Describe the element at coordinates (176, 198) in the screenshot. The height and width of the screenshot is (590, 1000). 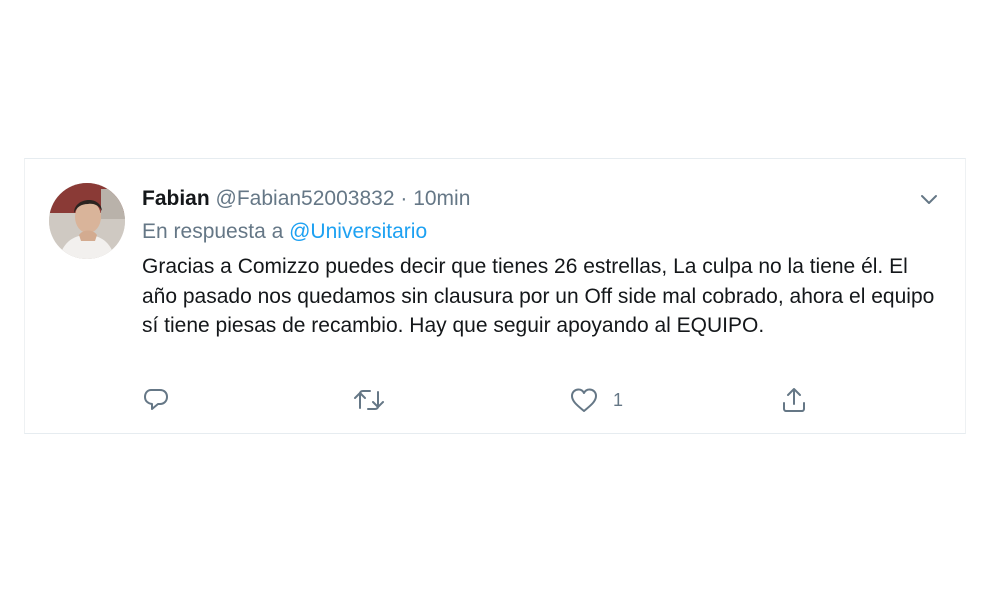
I see `author-name: Fabian` at that location.